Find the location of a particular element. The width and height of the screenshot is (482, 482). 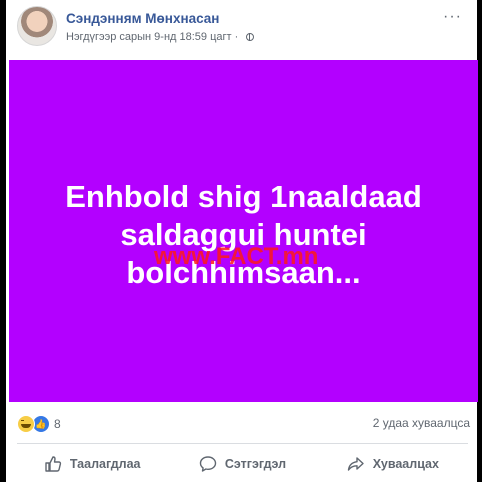

author-name: Сэндэнням Мөнхнасан is located at coordinates (142, 18).